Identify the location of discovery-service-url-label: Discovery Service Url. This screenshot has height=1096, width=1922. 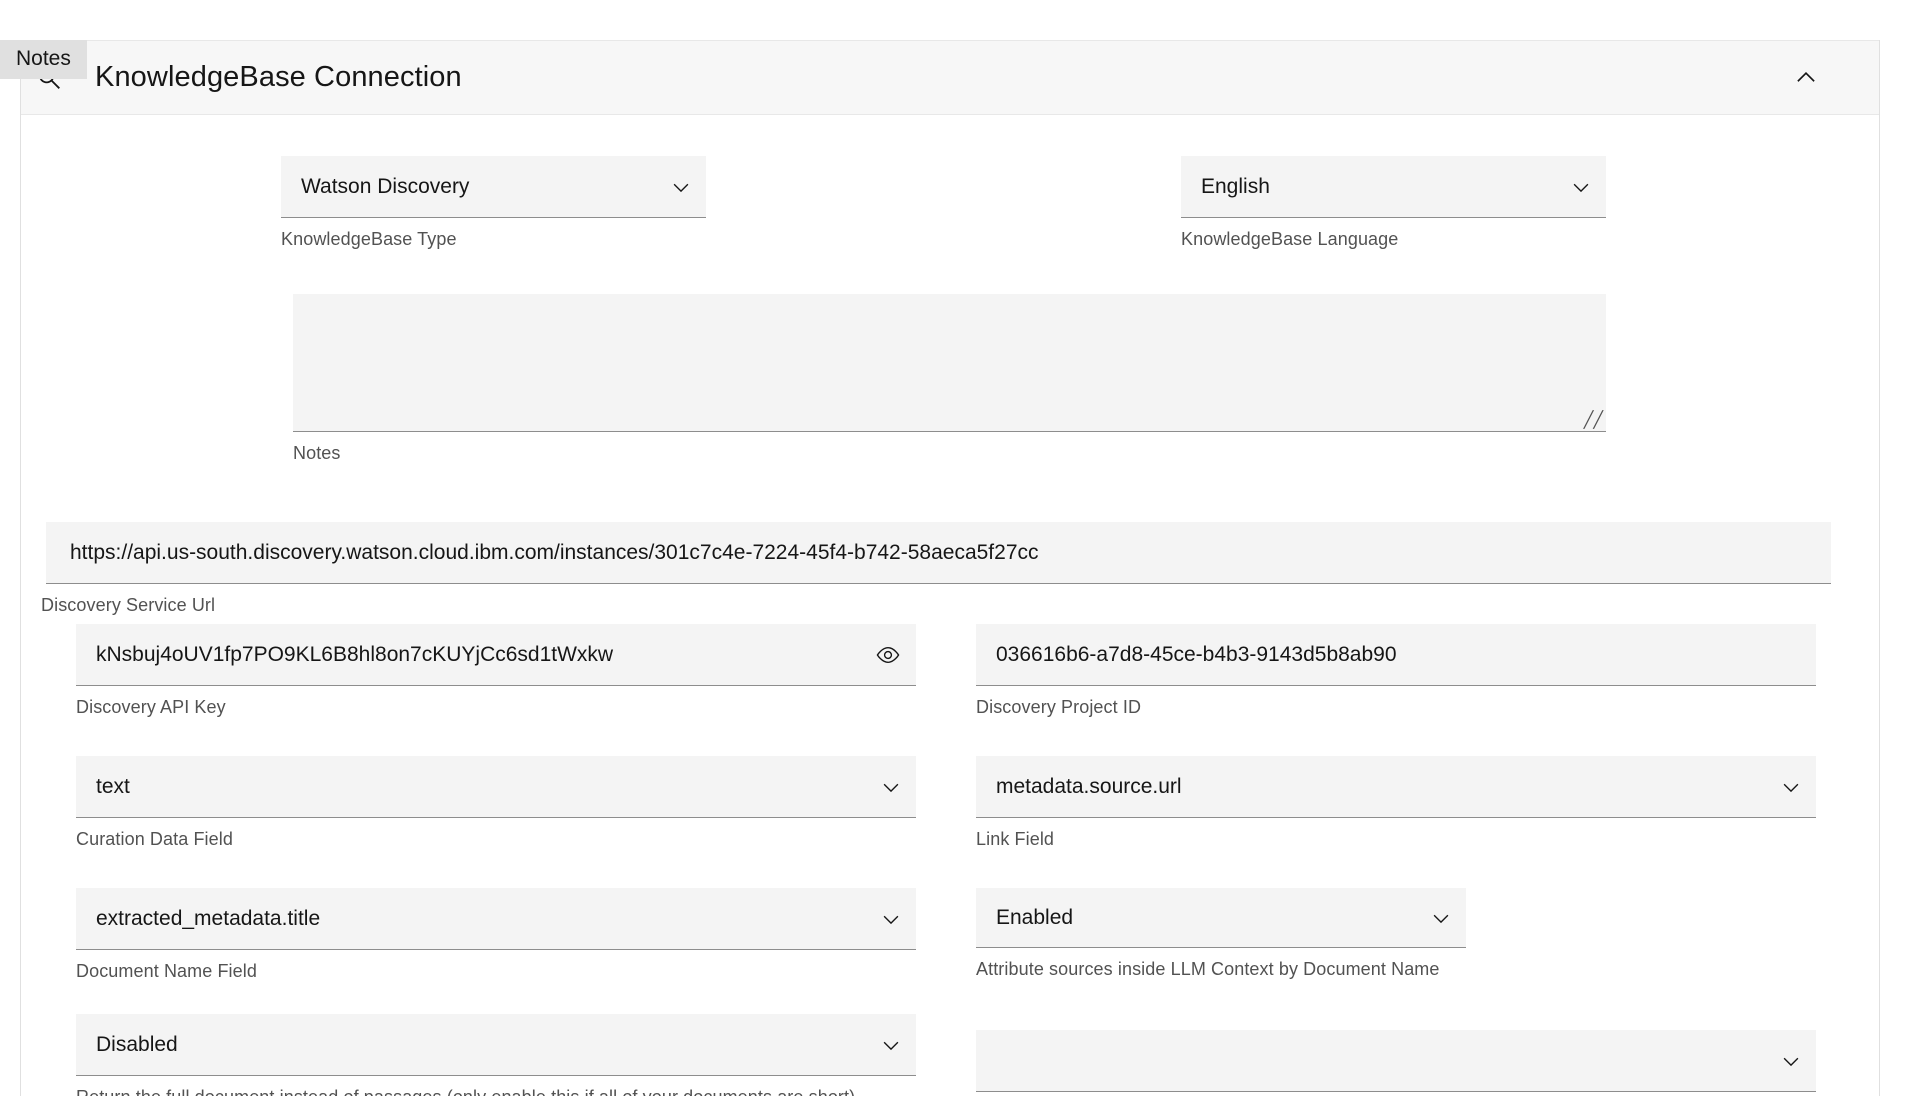
(128, 605).